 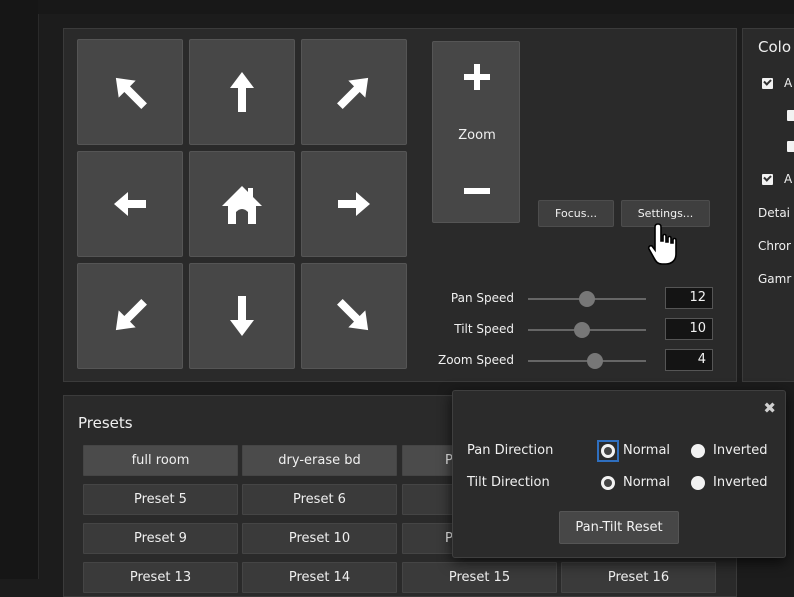 I want to click on pan-left-button, so click(x=130, y=204).